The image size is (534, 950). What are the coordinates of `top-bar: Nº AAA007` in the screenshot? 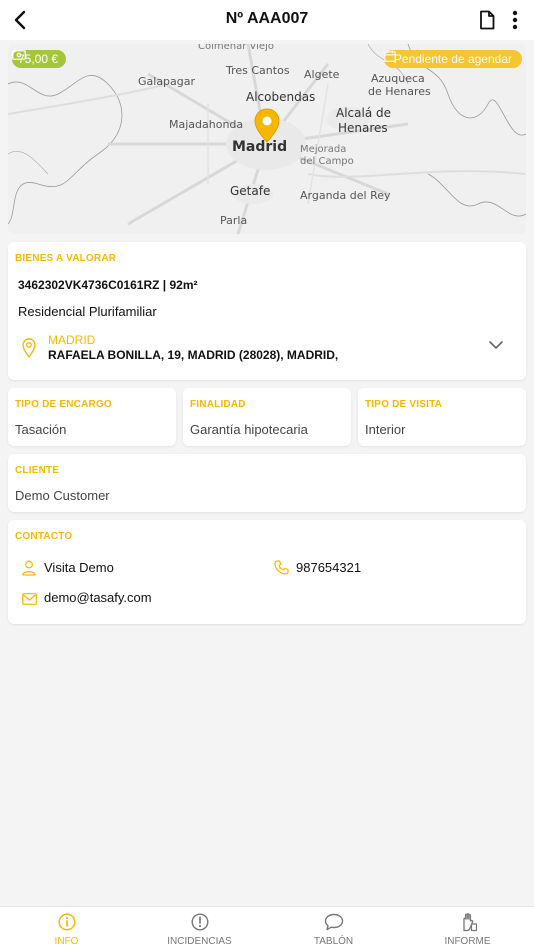 It's located at (267, 20).